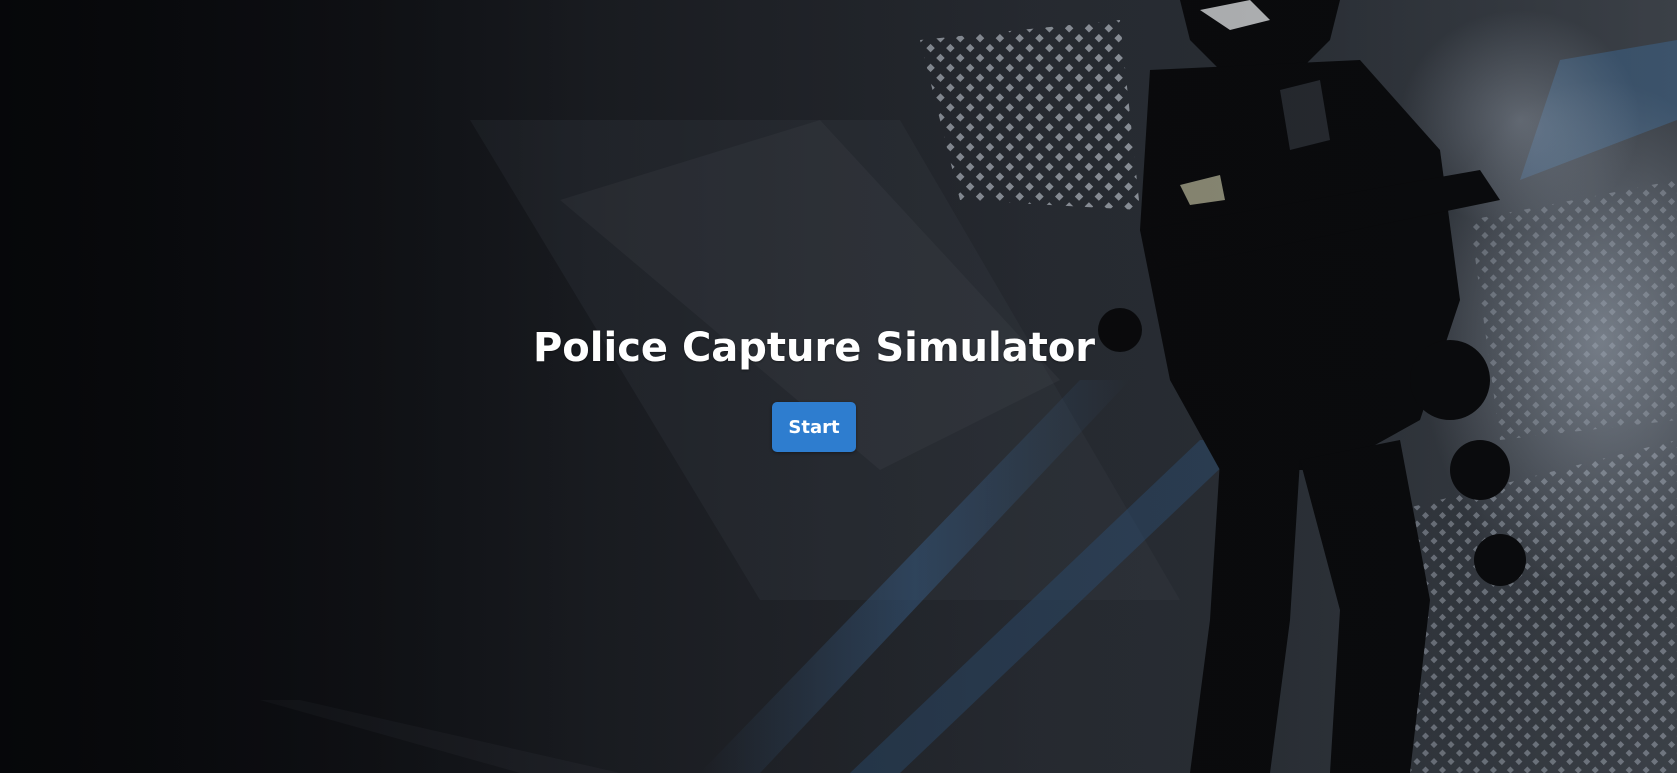 The height and width of the screenshot is (773, 1677). What do you see at coordinates (814, 427) in the screenshot?
I see `start-button: Start` at bounding box center [814, 427].